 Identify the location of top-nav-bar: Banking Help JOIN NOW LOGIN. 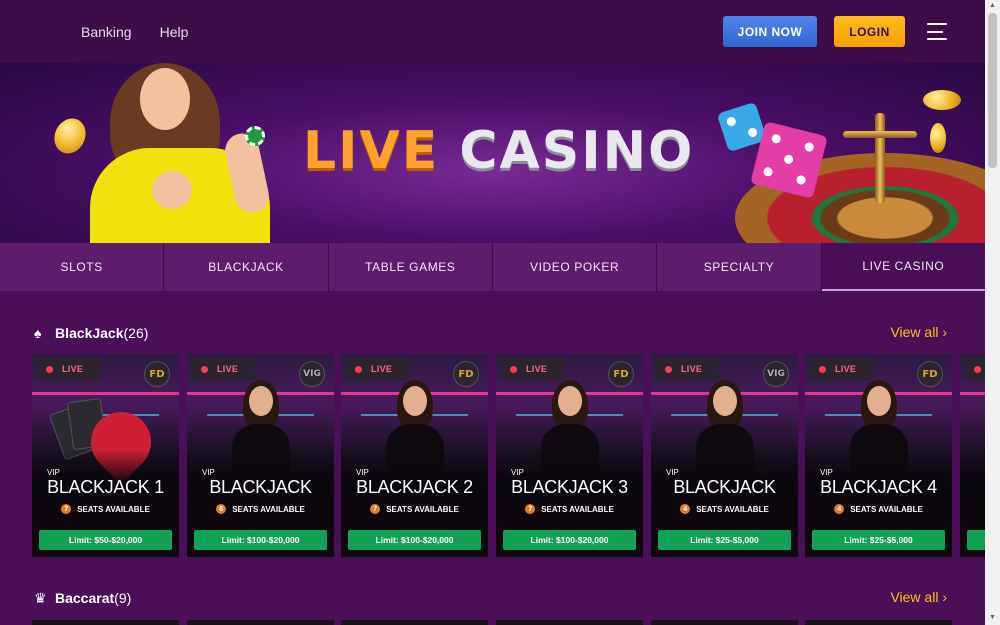
(492, 31).